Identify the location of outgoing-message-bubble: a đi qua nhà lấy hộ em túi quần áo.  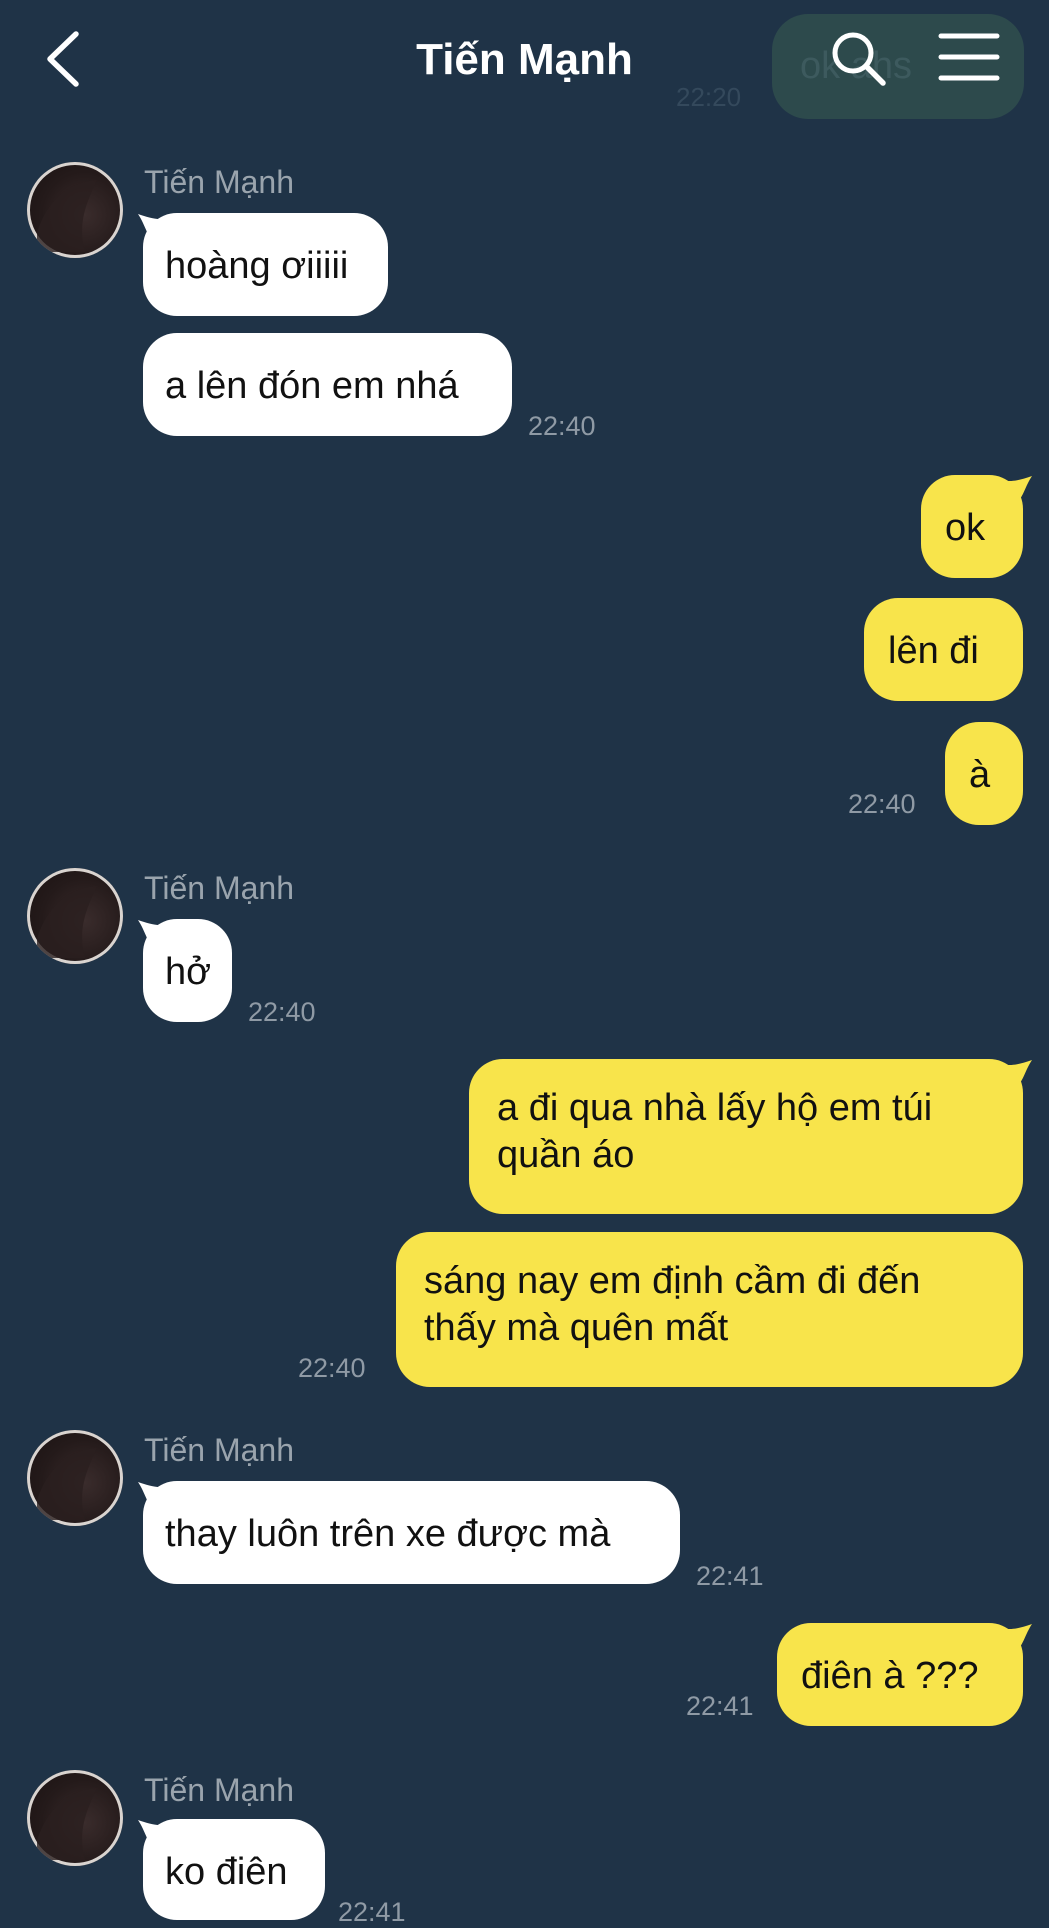
(746, 1136).